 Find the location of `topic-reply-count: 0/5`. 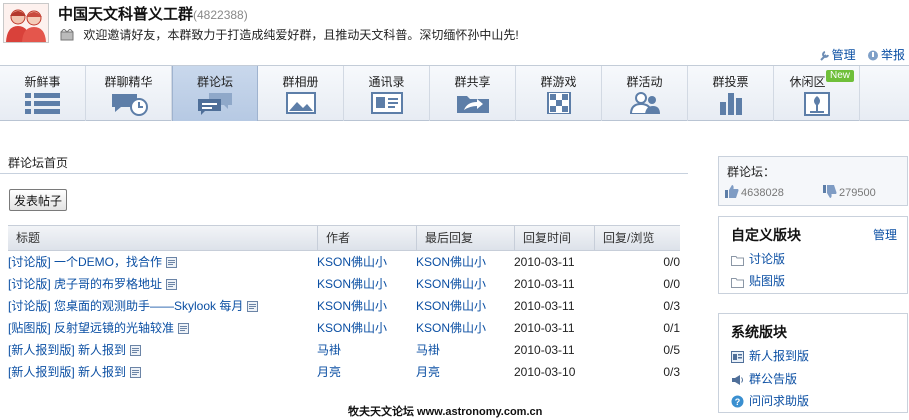

topic-reply-count: 0/5 is located at coordinates (671, 350).